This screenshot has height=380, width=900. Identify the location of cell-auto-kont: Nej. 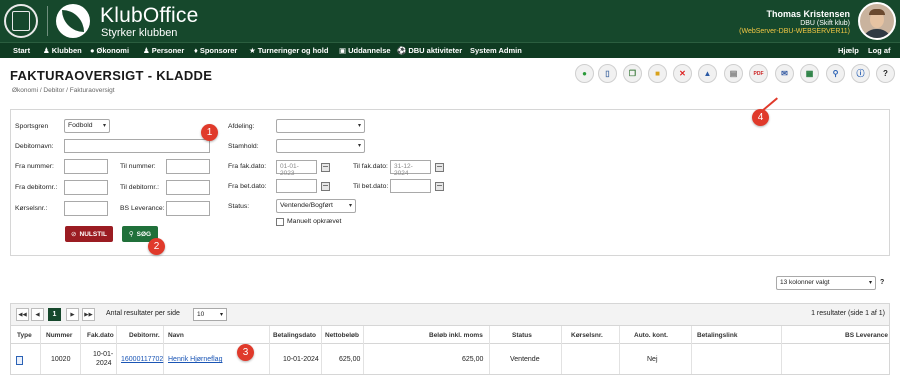
(652, 359).